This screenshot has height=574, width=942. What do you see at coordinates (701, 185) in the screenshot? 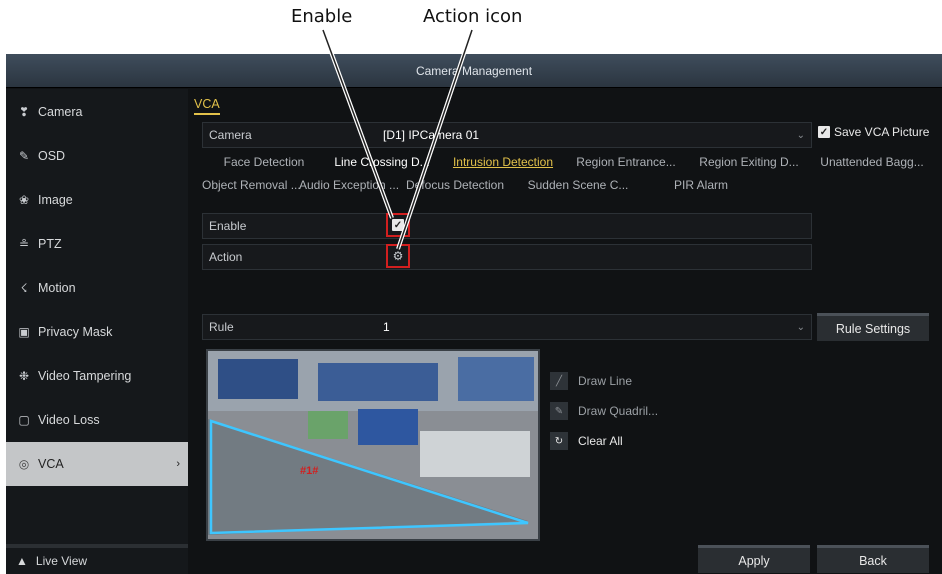
I see `tab-pir-alarm: PIR Alarm` at bounding box center [701, 185].